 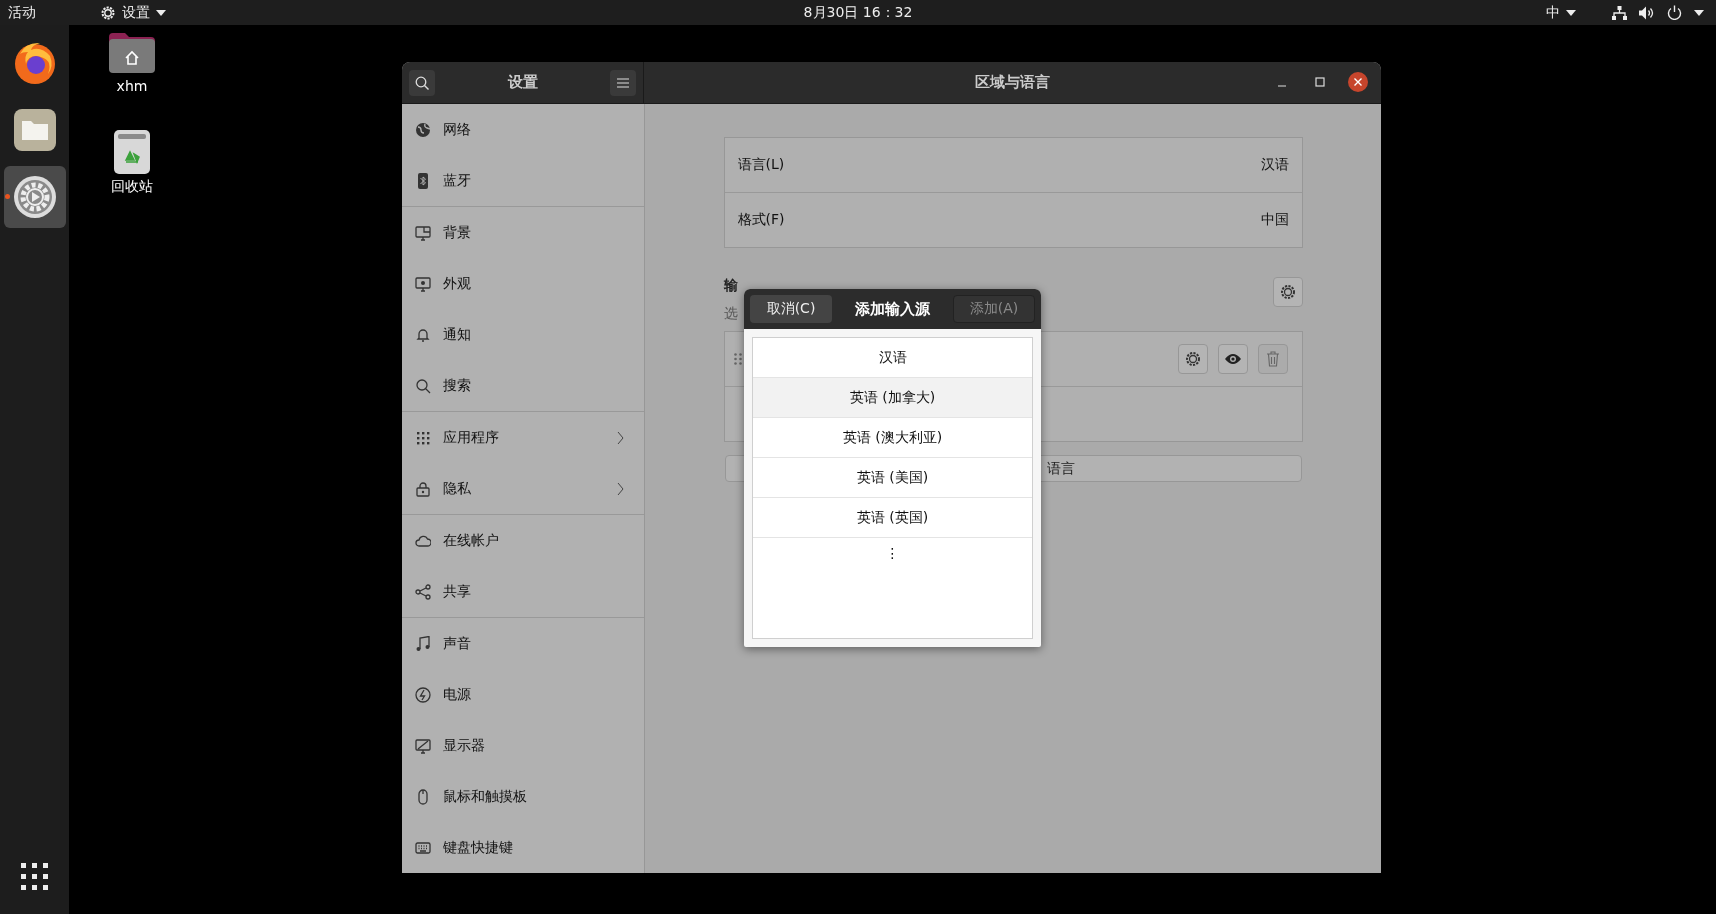 I want to click on sidebar-title: 设置, so click(x=522, y=82).